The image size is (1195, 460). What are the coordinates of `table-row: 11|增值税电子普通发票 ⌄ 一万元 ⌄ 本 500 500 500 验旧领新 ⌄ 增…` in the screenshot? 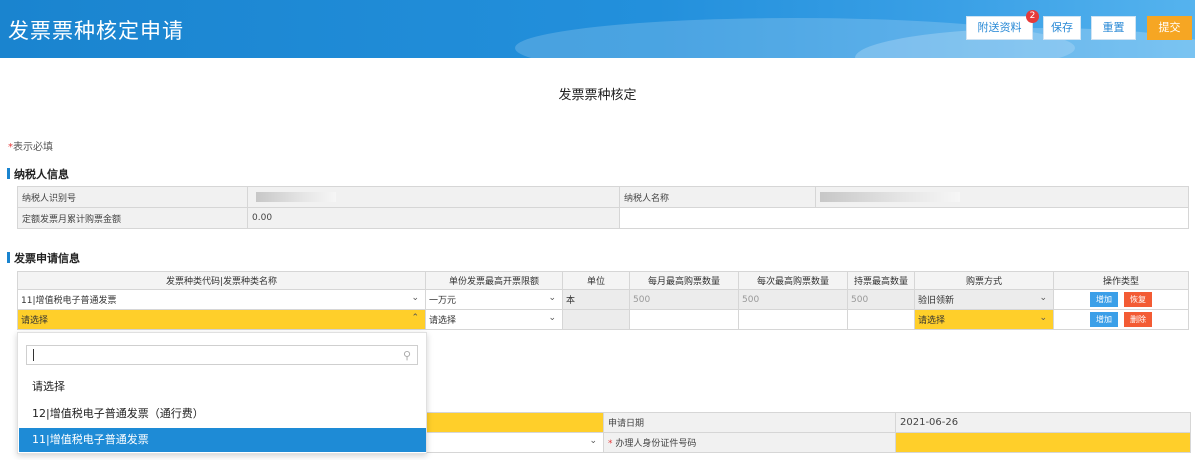 It's located at (603, 299).